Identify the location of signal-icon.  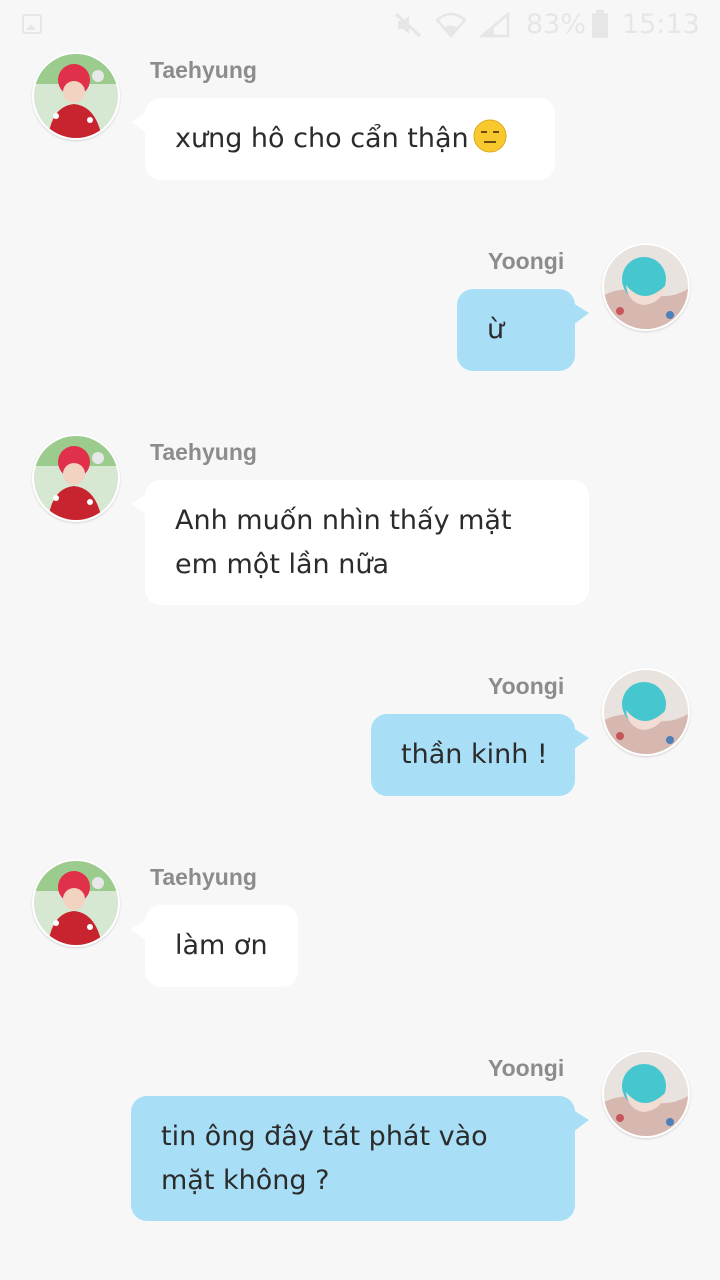
(494, 26).